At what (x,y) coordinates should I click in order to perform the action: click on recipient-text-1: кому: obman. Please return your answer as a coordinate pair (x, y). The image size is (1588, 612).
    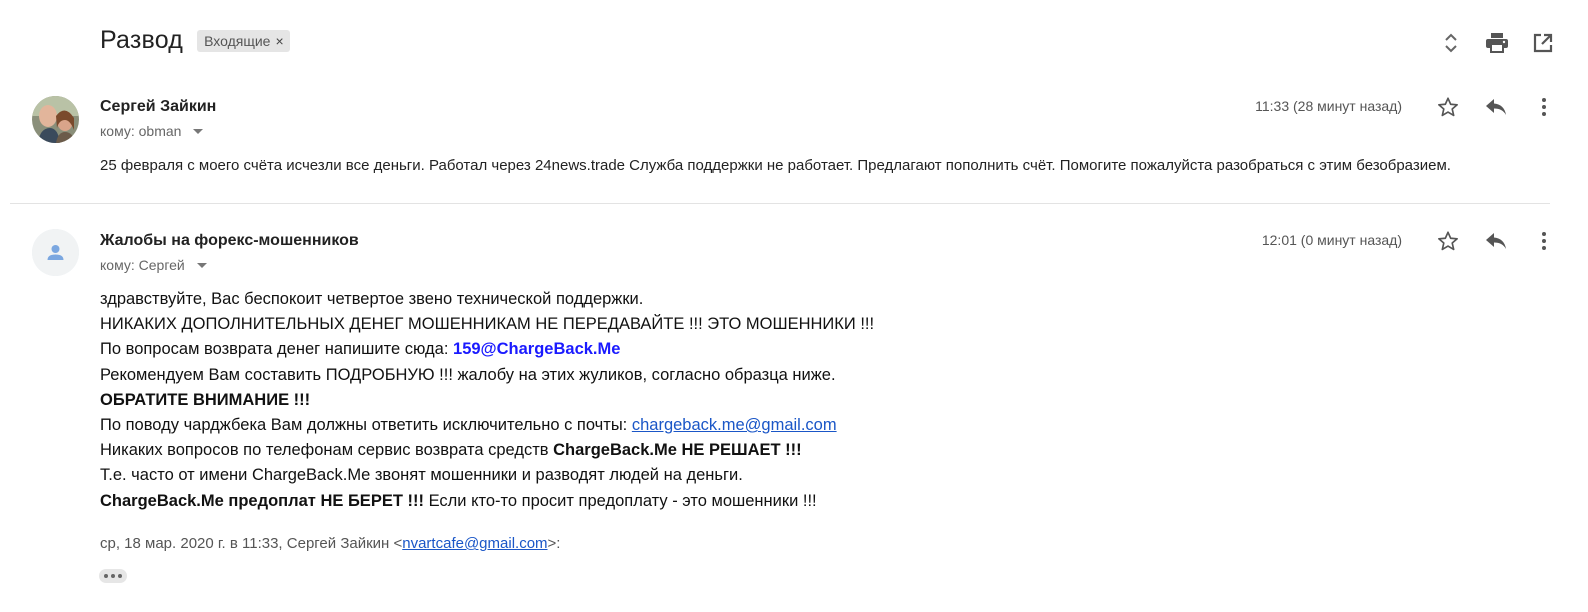
    Looking at the image, I should click on (141, 131).